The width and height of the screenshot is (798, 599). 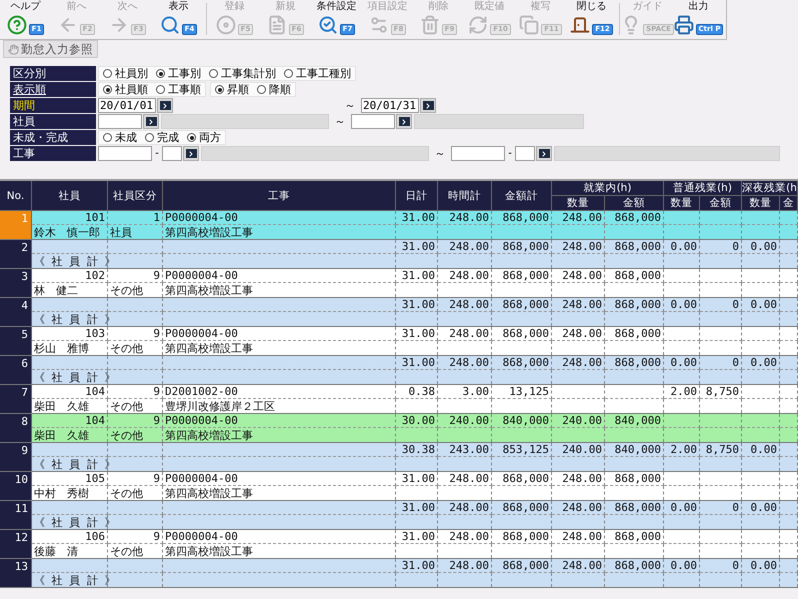 I want to click on table-row: 3 102 9 P0000004-00 31.00 248.00 868,000 248.00 868,000 林 健二 その他 第四高校増設工事, so click(x=399, y=283).